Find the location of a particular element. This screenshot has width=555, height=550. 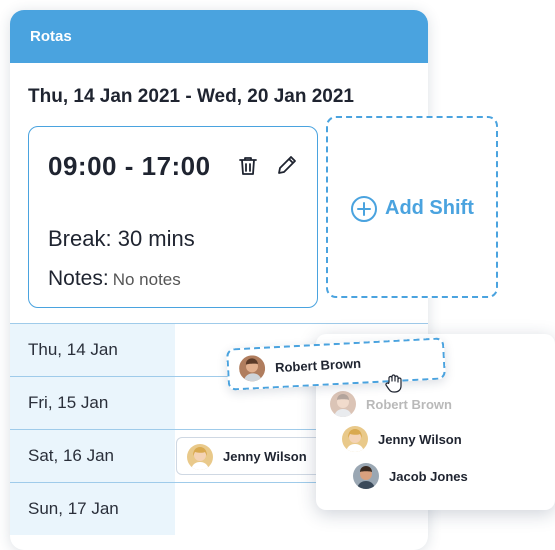

add-shift-label: Add Shift is located at coordinates (429, 208).